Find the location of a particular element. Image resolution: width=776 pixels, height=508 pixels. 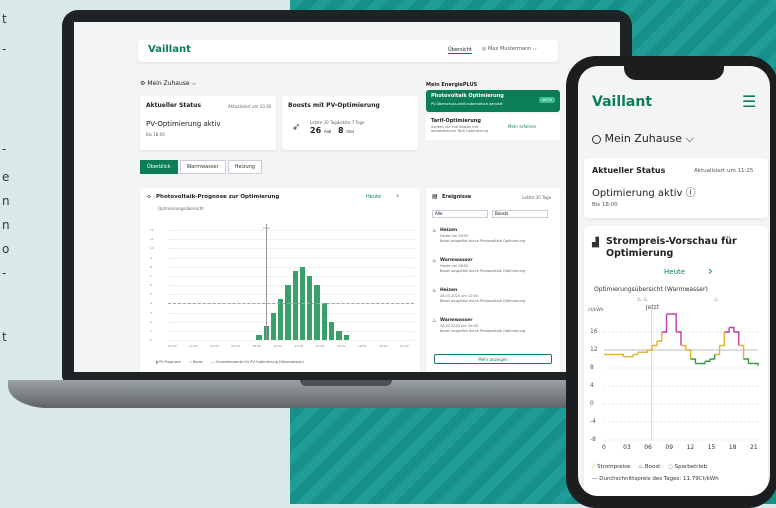

boosts-label-7: Letzte 7 Tage is located at coordinates (351, 122).